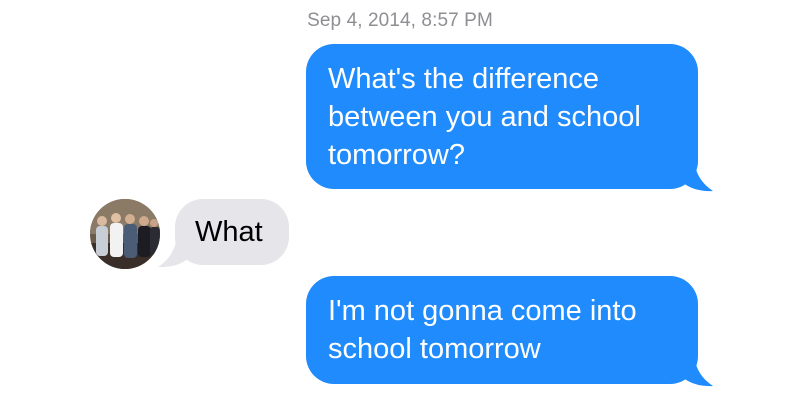  I want to click on group-photo-avatar-icon, so click(125, 234).